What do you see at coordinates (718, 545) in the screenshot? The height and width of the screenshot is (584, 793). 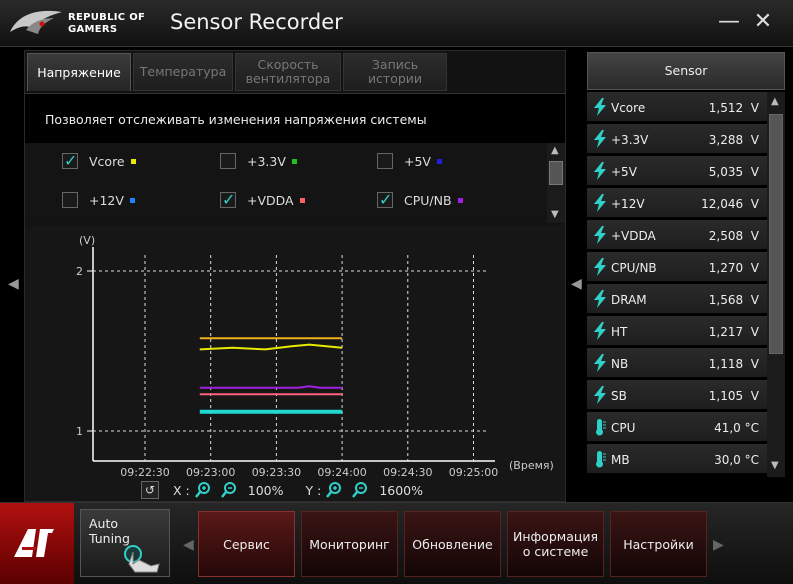 I see `nav-next-icon: ▶` at bounding box center [718, 545].